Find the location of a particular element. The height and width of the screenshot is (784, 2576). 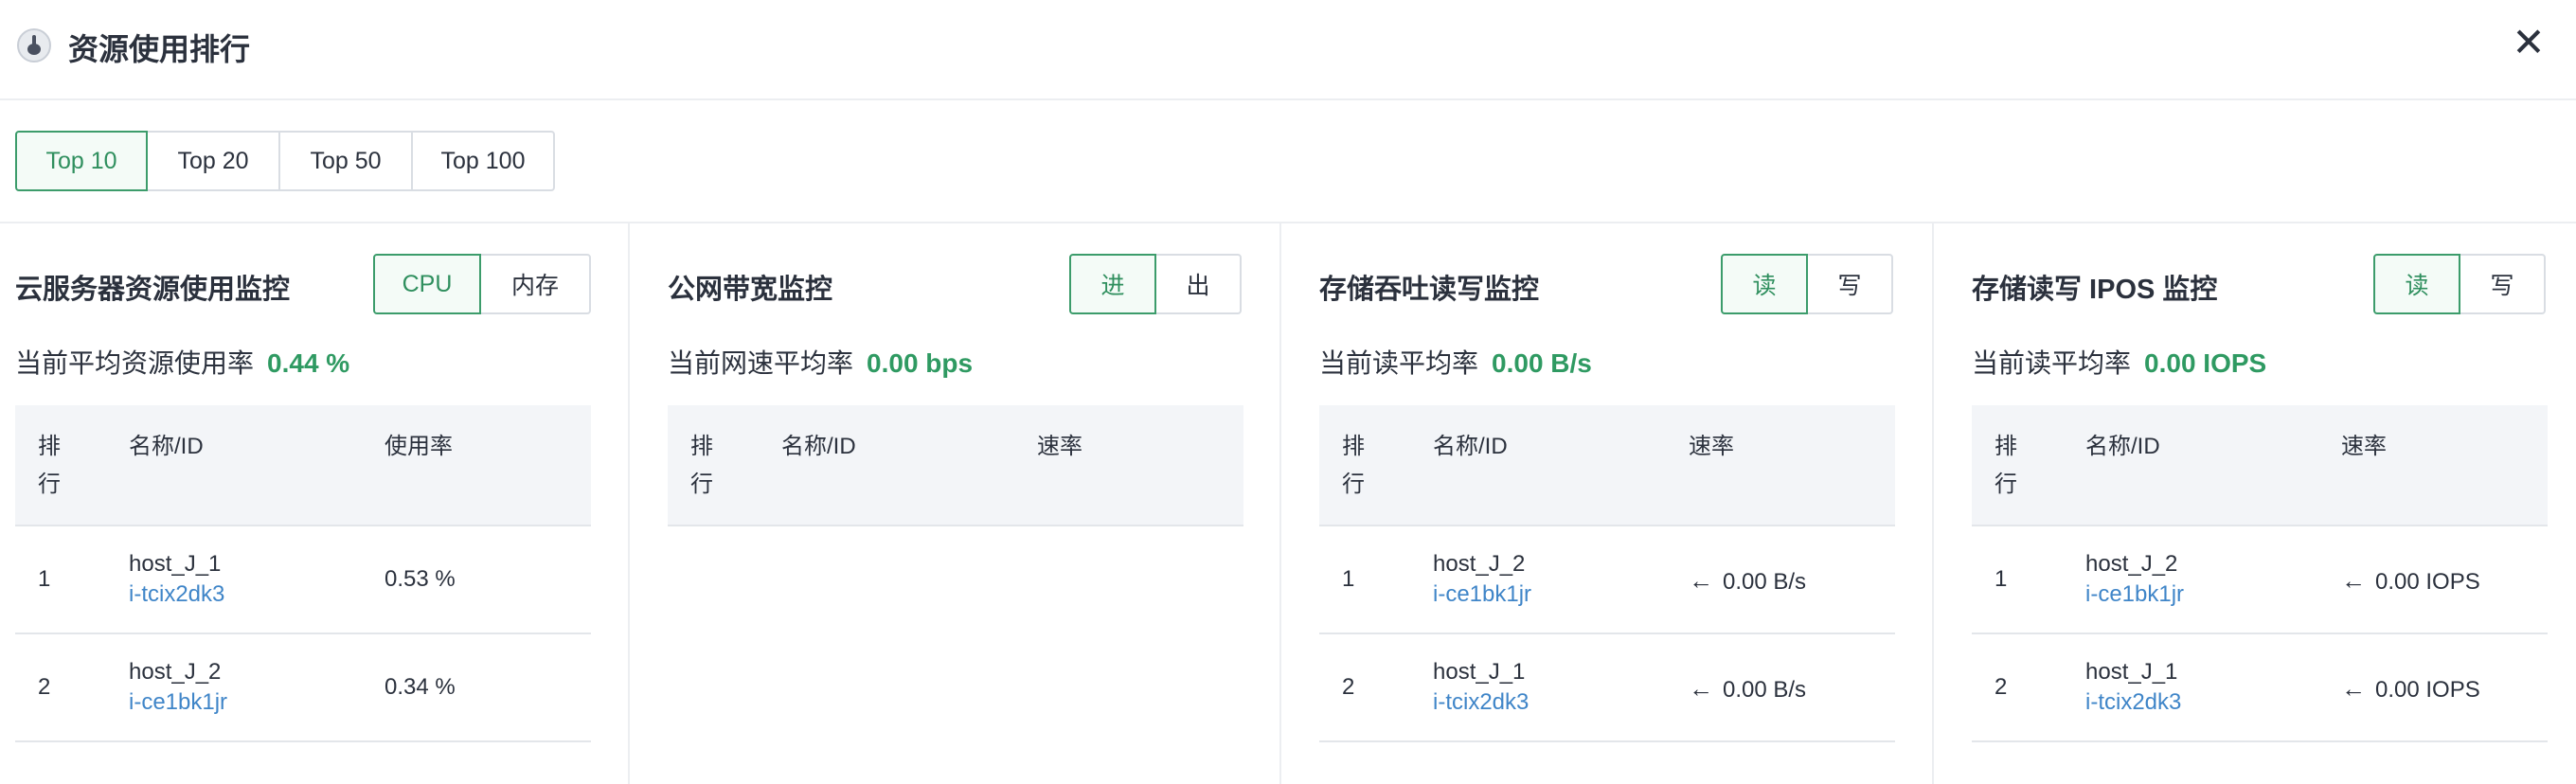

dialog-header: 资源使用排行 ✕ is located at coordinates (1288, 50).